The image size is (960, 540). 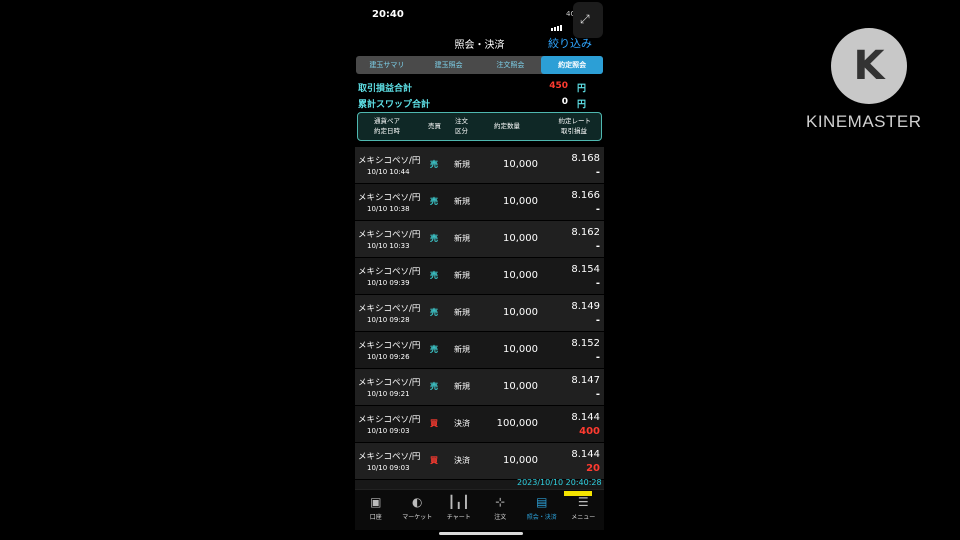 I want to click on col-pair: 通貨ペア, so click(x=387, y=121).